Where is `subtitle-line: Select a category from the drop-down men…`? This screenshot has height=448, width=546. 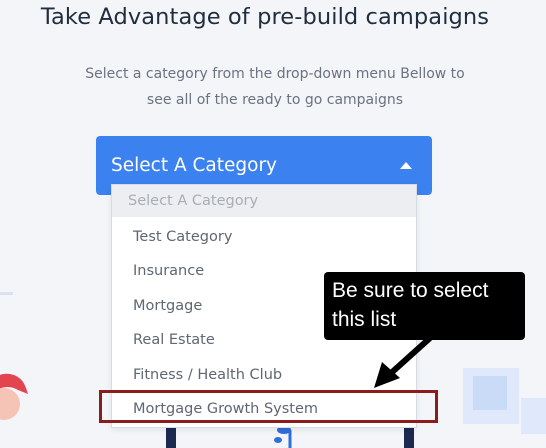 subtitle-line: Select a category from the drop-down men… is located at coordinates (275, 74).